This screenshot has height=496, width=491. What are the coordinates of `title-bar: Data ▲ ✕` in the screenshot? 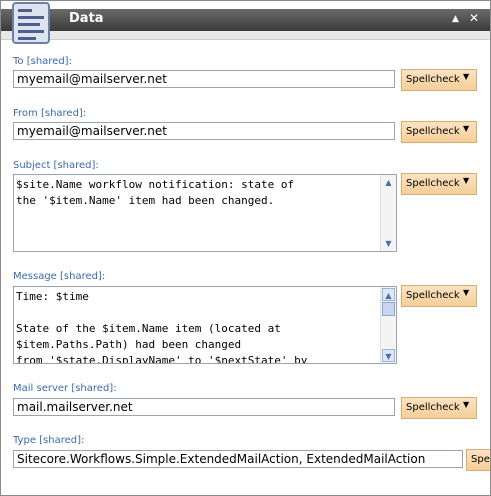 It's located at (245, 22).